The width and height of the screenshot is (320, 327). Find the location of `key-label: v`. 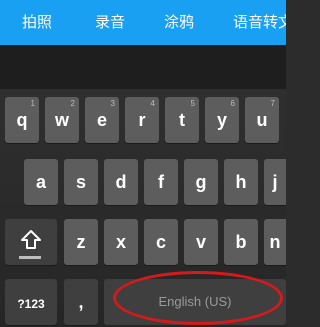

key-label: v is located at coordinates (200, 242).